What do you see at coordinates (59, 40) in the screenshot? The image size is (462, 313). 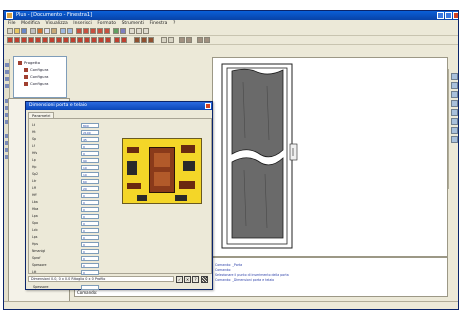 I see `column-tool-icon` at bounding box center [59, 40].